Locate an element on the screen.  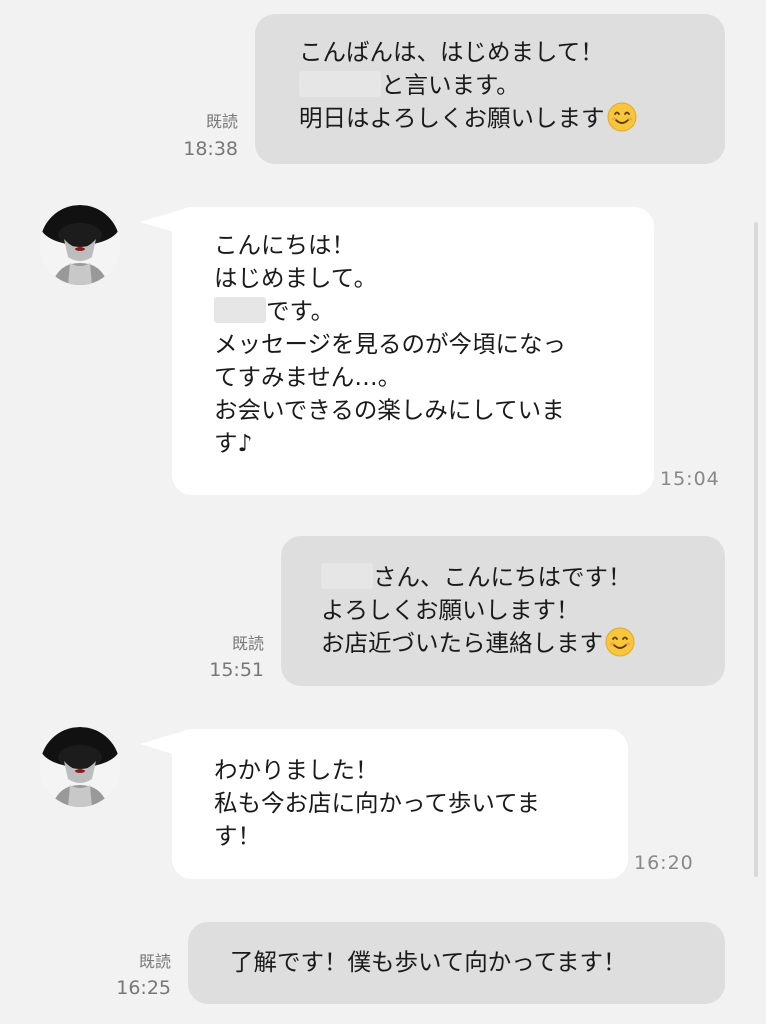
message-line: です。 is located at coordinates (434, 311).